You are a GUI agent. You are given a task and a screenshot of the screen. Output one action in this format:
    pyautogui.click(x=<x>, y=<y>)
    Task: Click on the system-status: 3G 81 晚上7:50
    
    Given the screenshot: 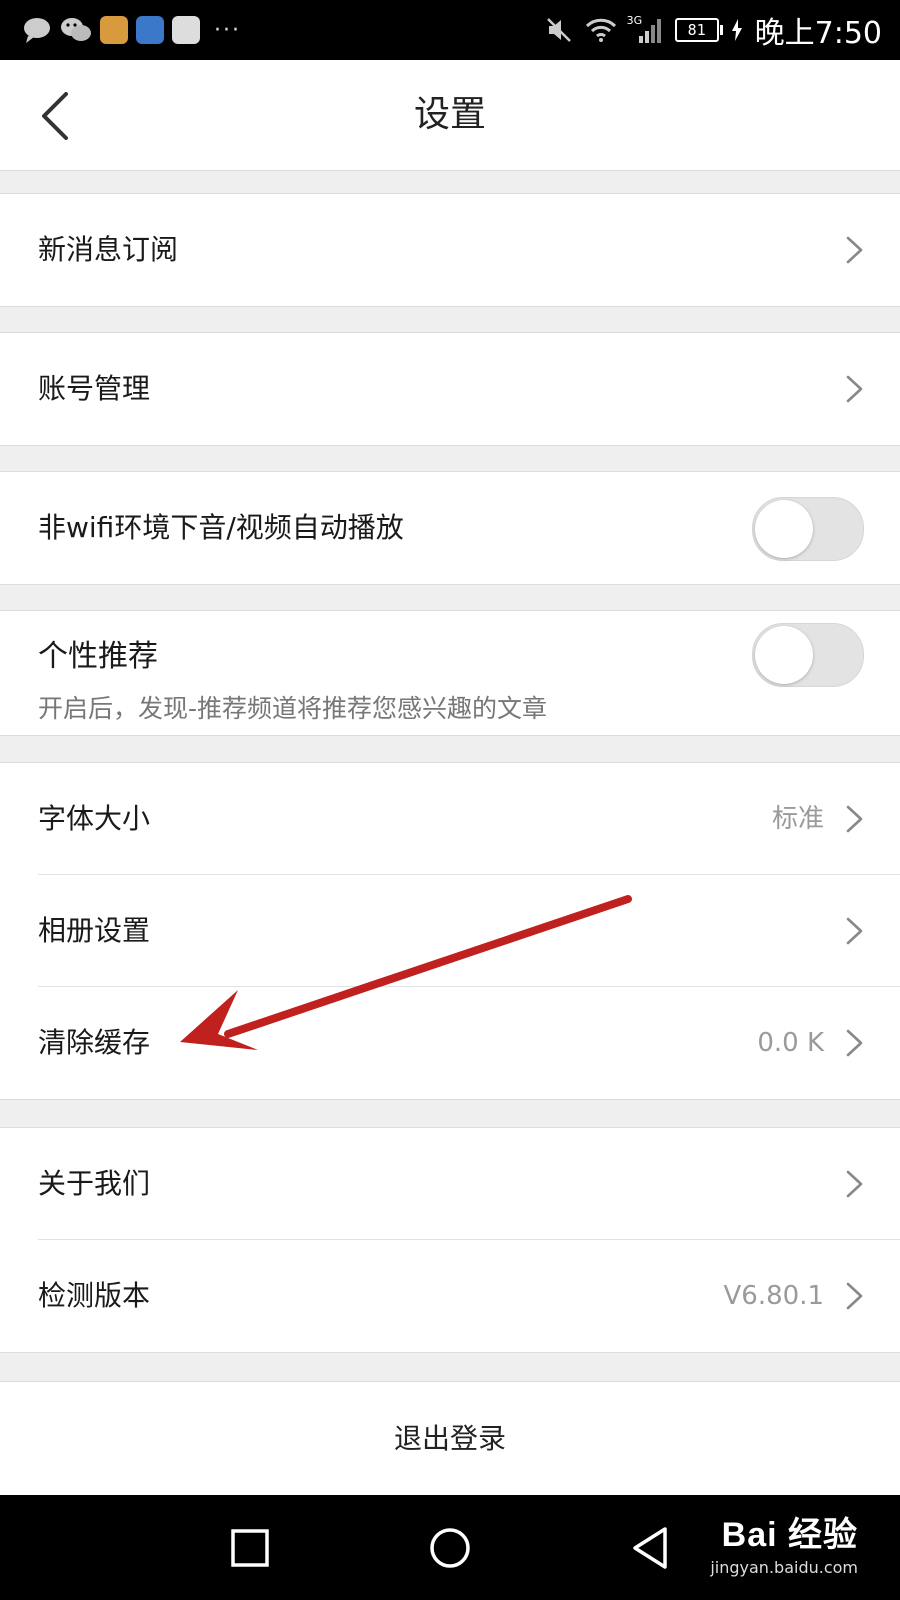 What is the action you would take?
    pyautogui.click(x=713, y=31)
    